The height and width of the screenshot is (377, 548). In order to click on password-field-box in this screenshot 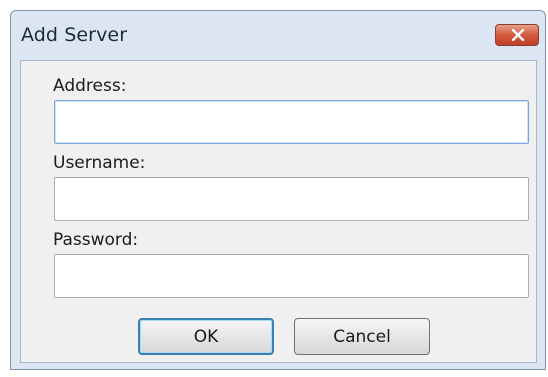, I will do `click(291, 276)`.